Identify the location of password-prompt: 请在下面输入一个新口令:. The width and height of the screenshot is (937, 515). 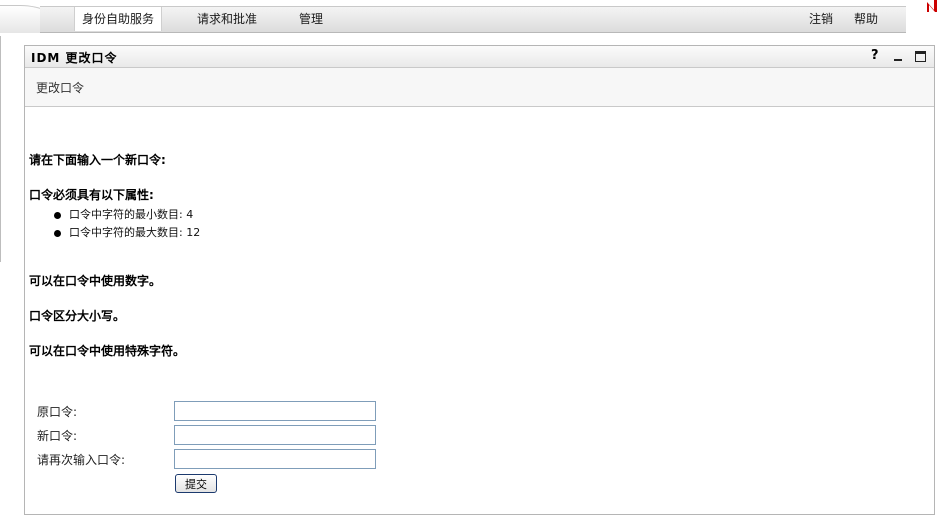
(97, 160).